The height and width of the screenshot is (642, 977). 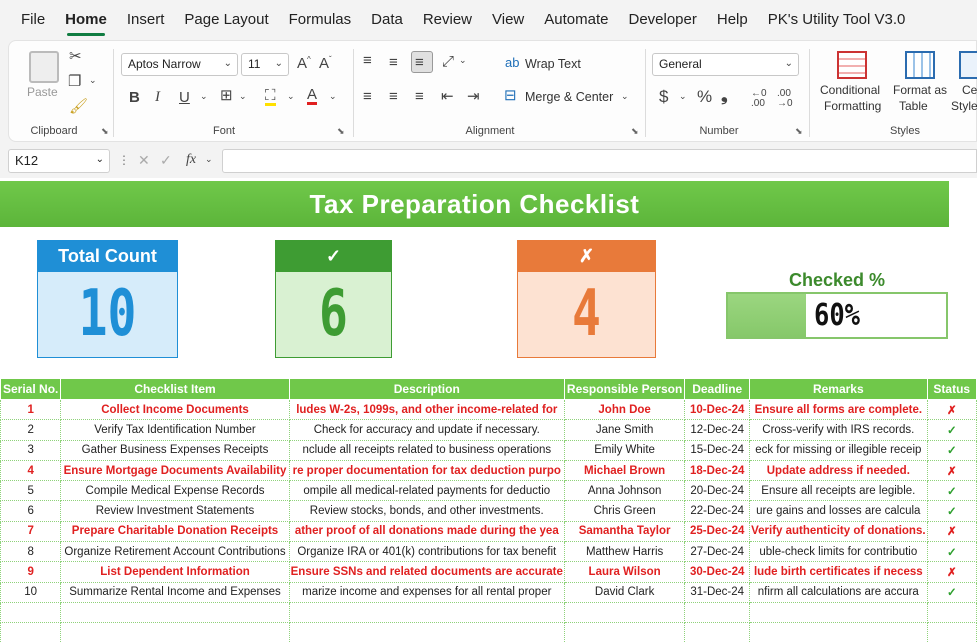 I want to click on person-cell: Samantha Taylor, so click(x=624, y=531).